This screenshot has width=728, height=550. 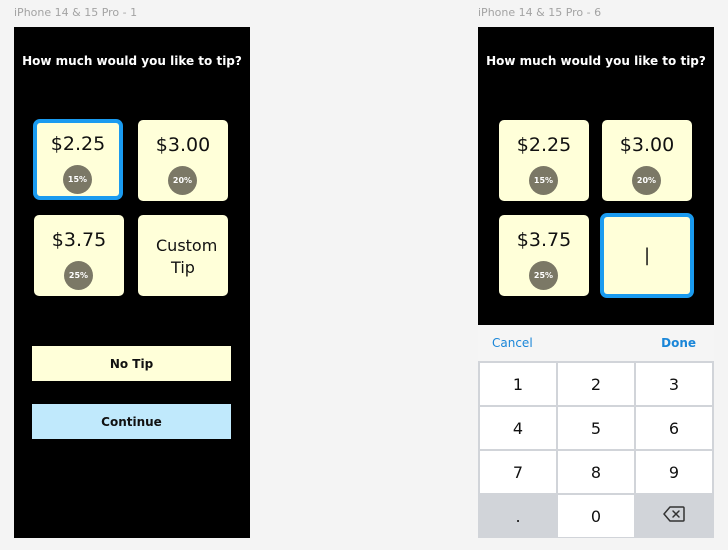 What do you see at coordinates (131, 421) in the screenshot?
I see `continue-button: Continue` at bounding box center [131, 421].